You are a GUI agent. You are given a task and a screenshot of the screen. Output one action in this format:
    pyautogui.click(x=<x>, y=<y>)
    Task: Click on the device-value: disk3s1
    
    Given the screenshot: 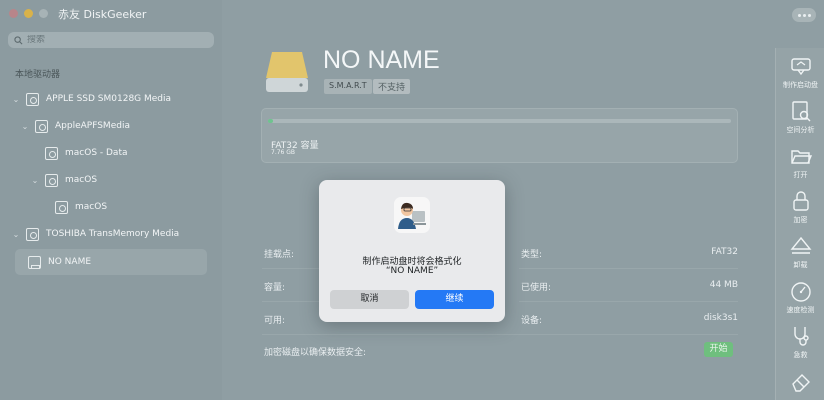 What is the action you would take?
    pyautogui.click(x=720, y=318)
    